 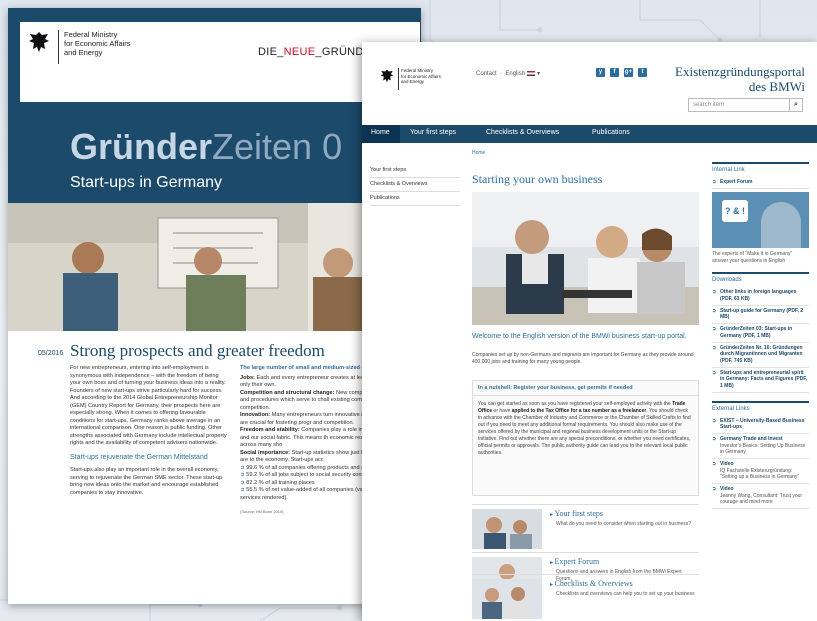 I want to click on sidebar-item-checklists: Checklists & Overviews, so click(x=415, y=185).